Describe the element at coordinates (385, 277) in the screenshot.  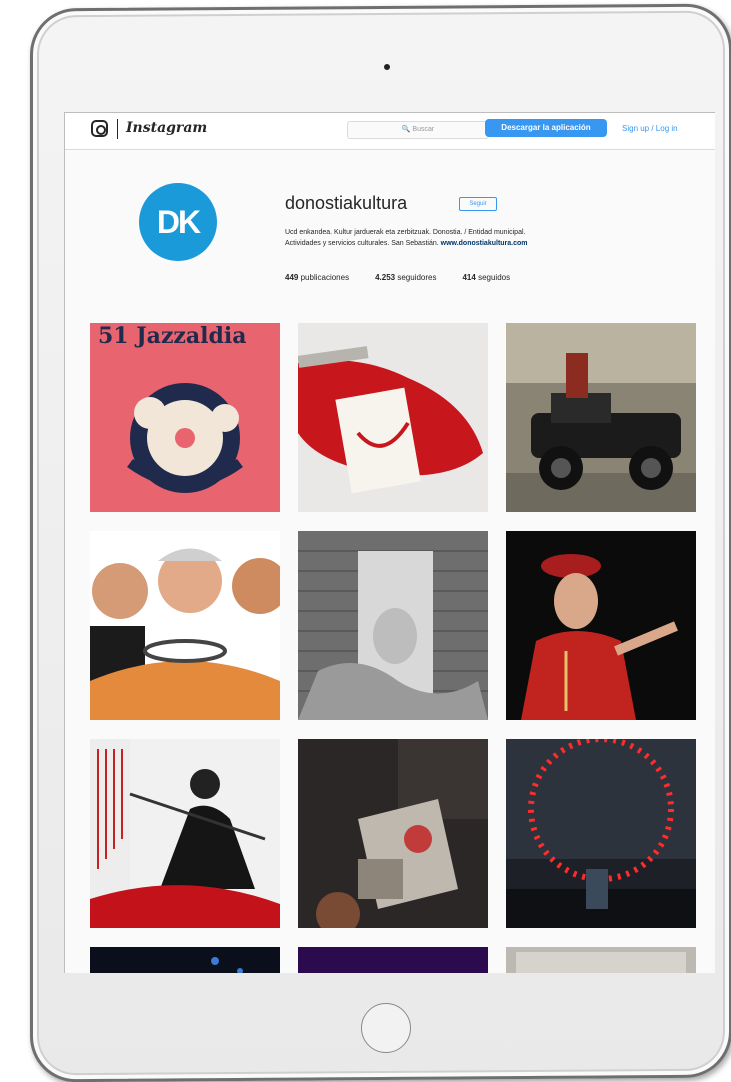
I see `followers-count: 4.253` at that location.